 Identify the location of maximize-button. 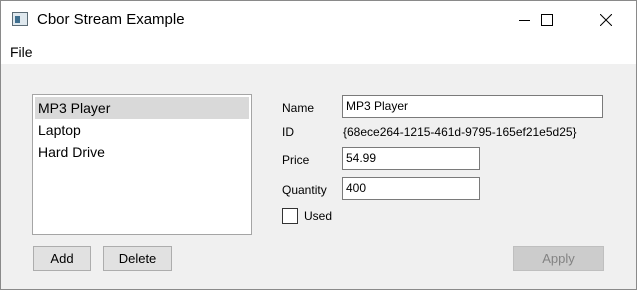
(547, 19).